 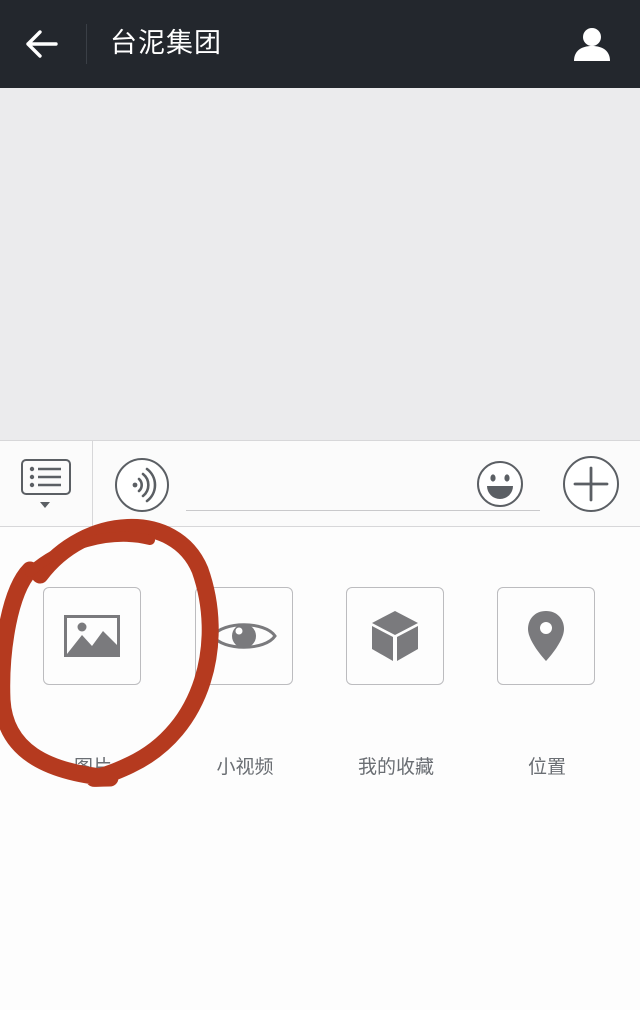 I want to click on photo-tool: 图片, so click(x=93, y=682).